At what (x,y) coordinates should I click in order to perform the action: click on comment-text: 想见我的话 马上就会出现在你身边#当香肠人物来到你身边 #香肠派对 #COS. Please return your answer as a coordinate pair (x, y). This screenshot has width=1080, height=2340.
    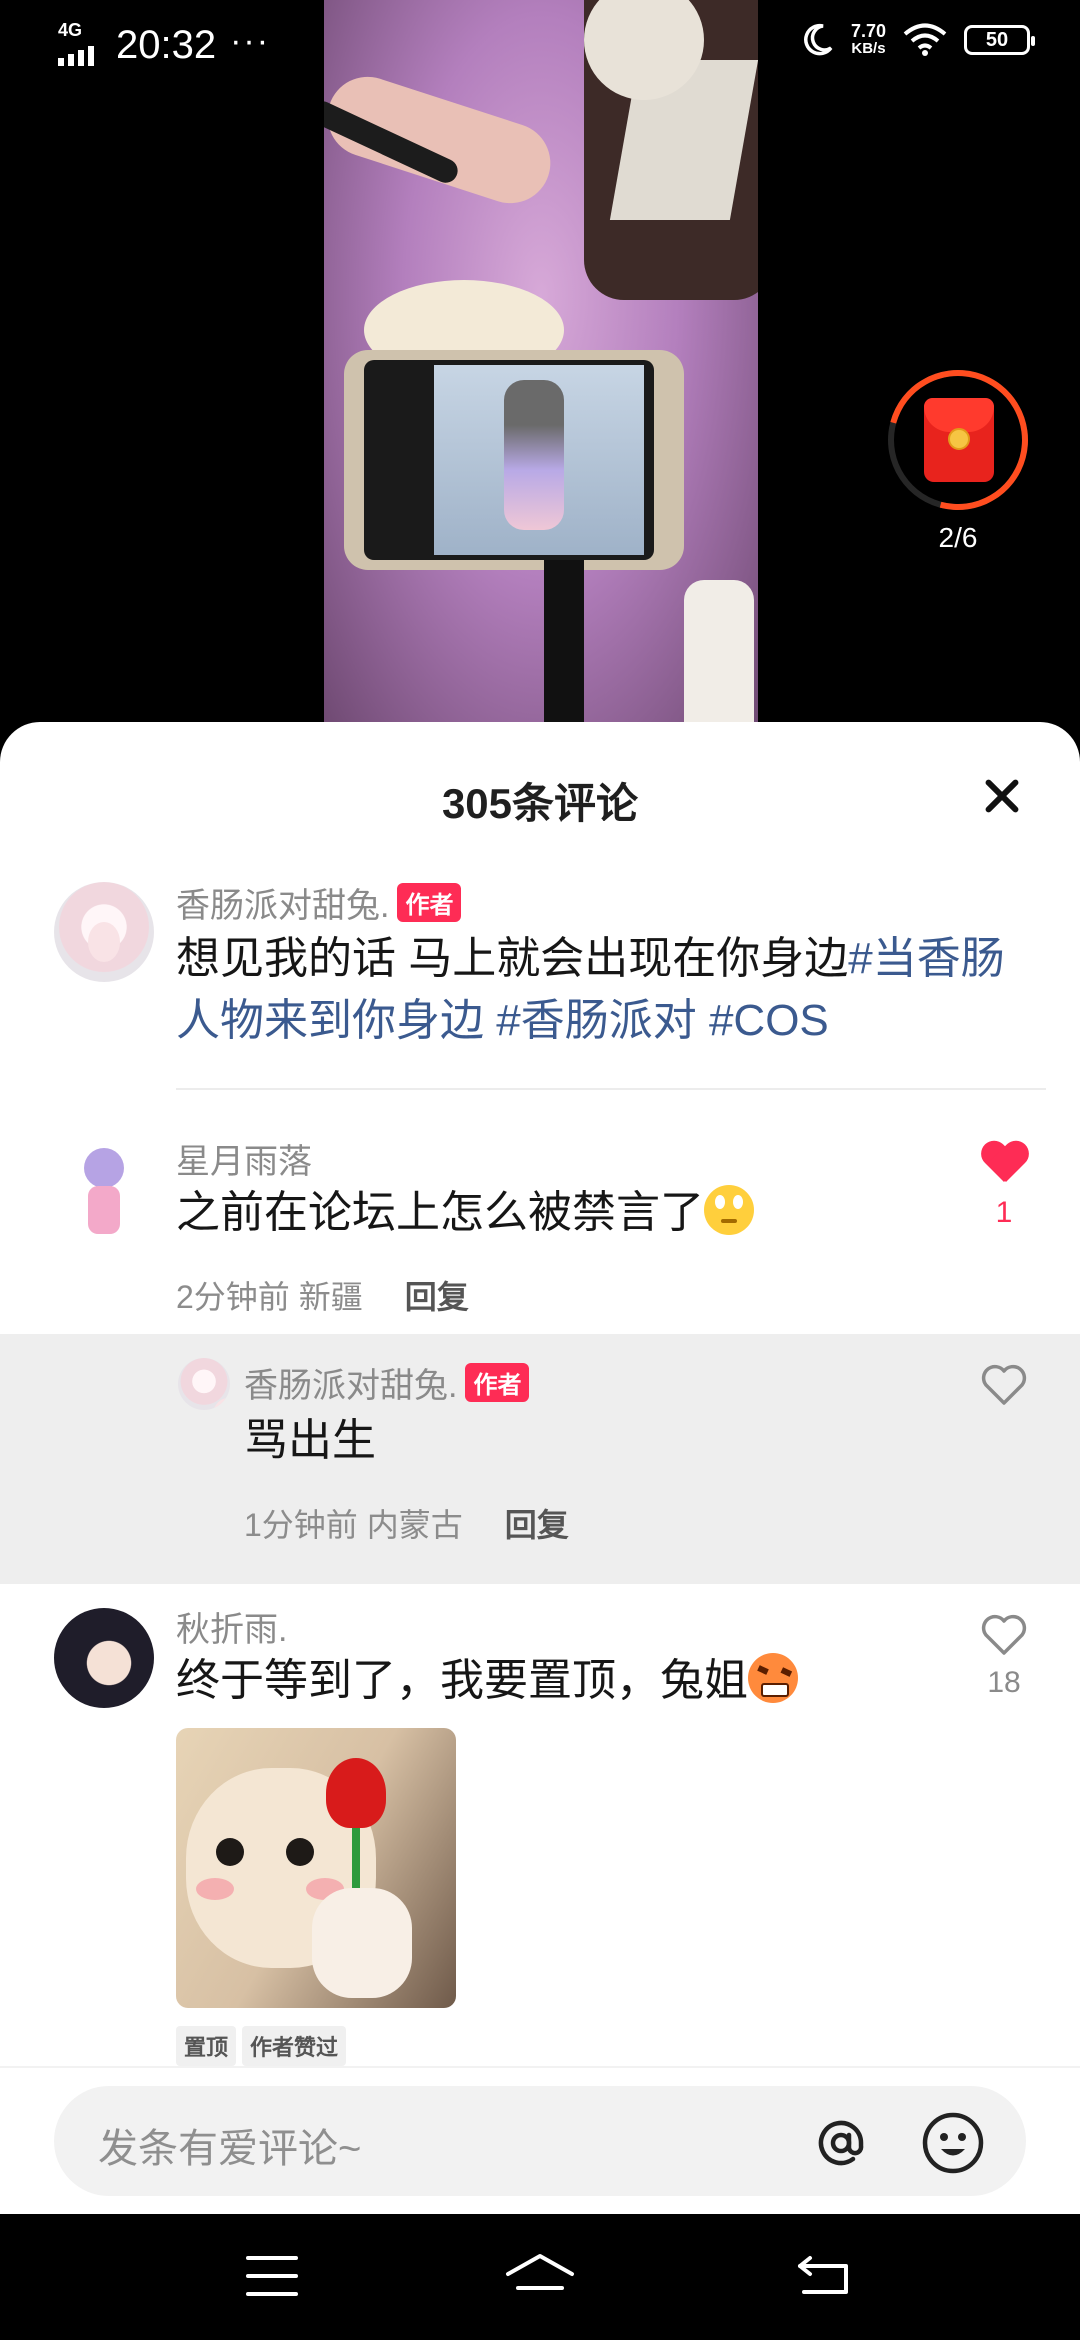
    Looking at the image, I should click on (590, 989).